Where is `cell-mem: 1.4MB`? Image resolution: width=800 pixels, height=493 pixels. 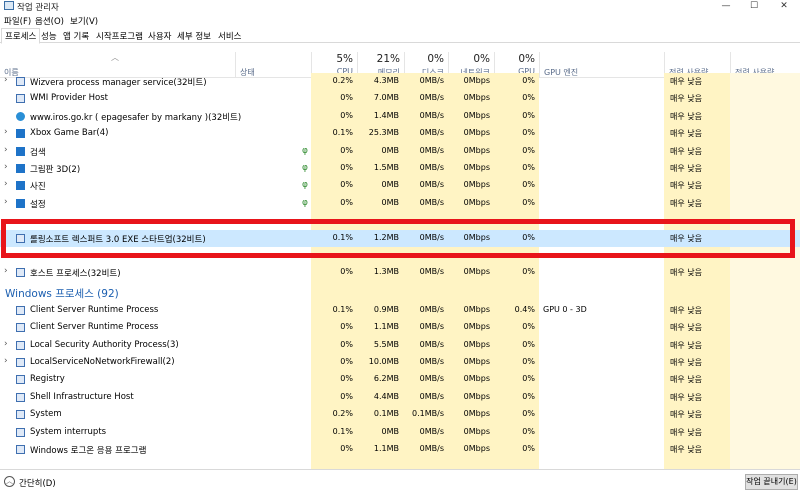 cell-mem: 1.4MB is located at coordinates (386, 115).